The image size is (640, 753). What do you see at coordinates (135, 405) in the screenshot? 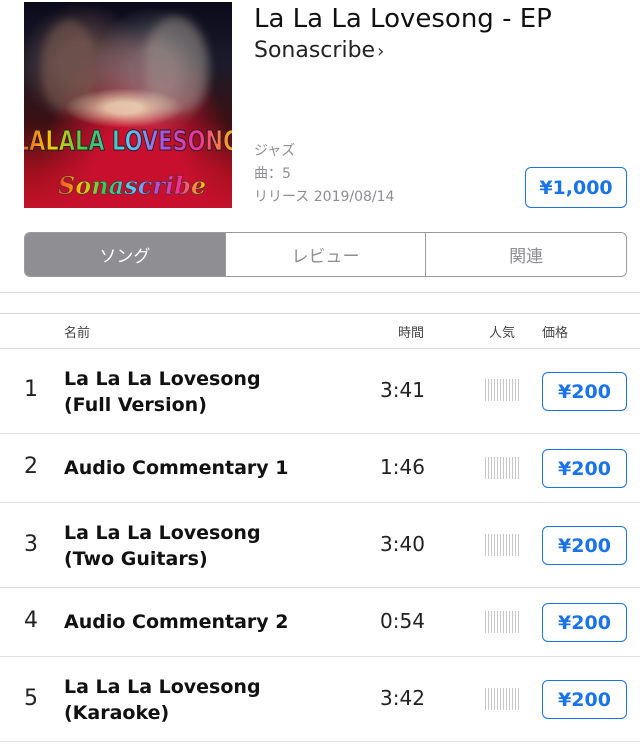
I see `track-title-line2: (Full Version)` at bounding box center [135, 405].